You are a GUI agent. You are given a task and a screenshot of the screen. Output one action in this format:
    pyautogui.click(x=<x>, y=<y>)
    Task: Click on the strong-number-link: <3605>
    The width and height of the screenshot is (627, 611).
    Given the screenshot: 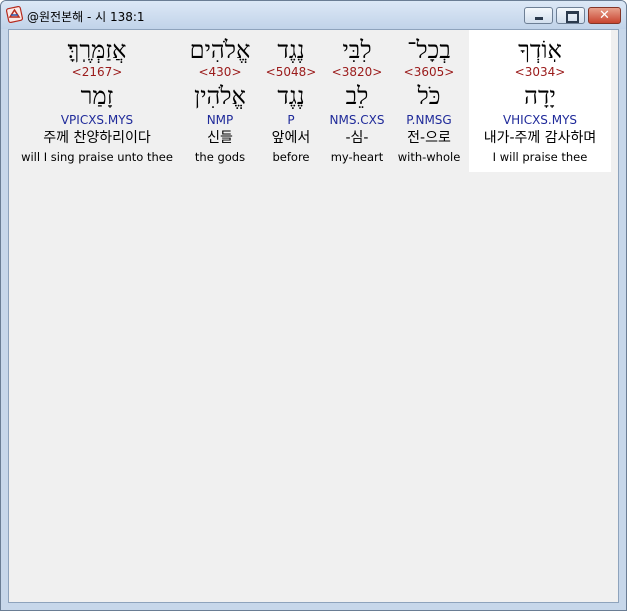 What is the action you would take?
    pyautogui.click(x=429, y=72)
    